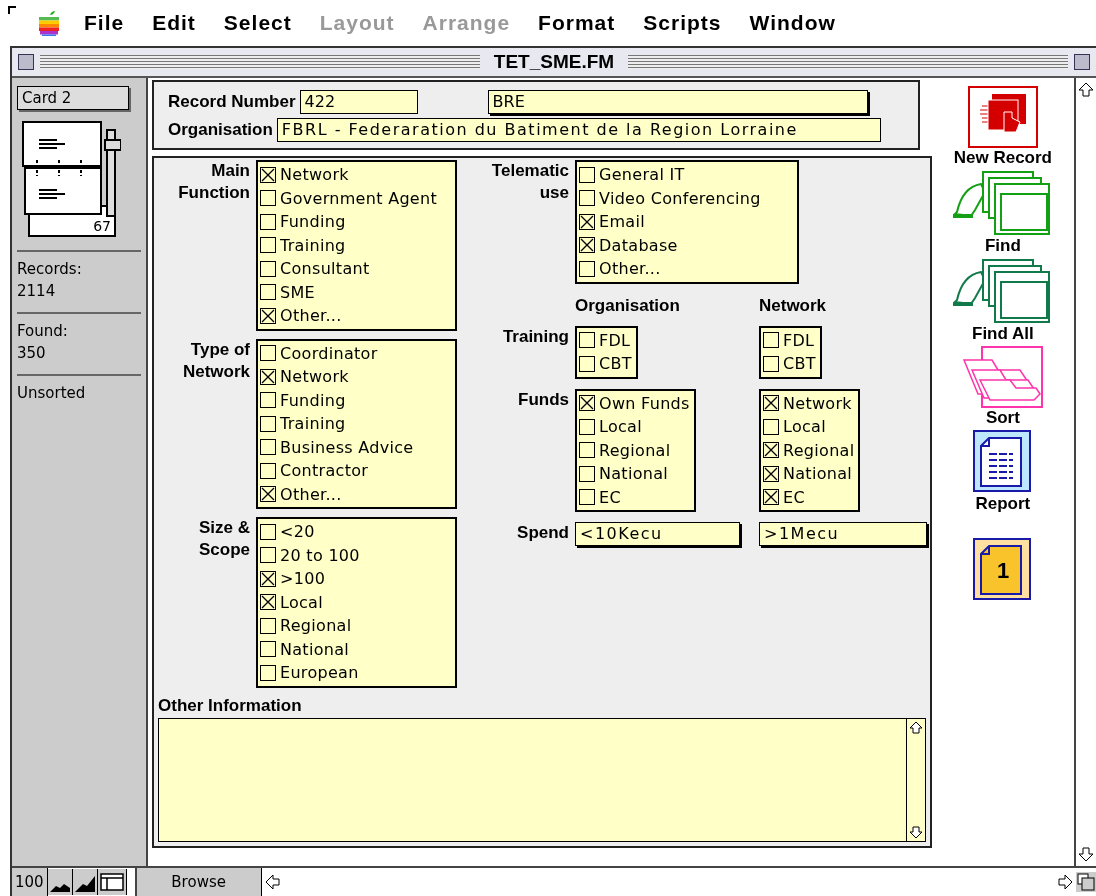  I want to click on toolbar-button: New Record, so click(1002, 127).